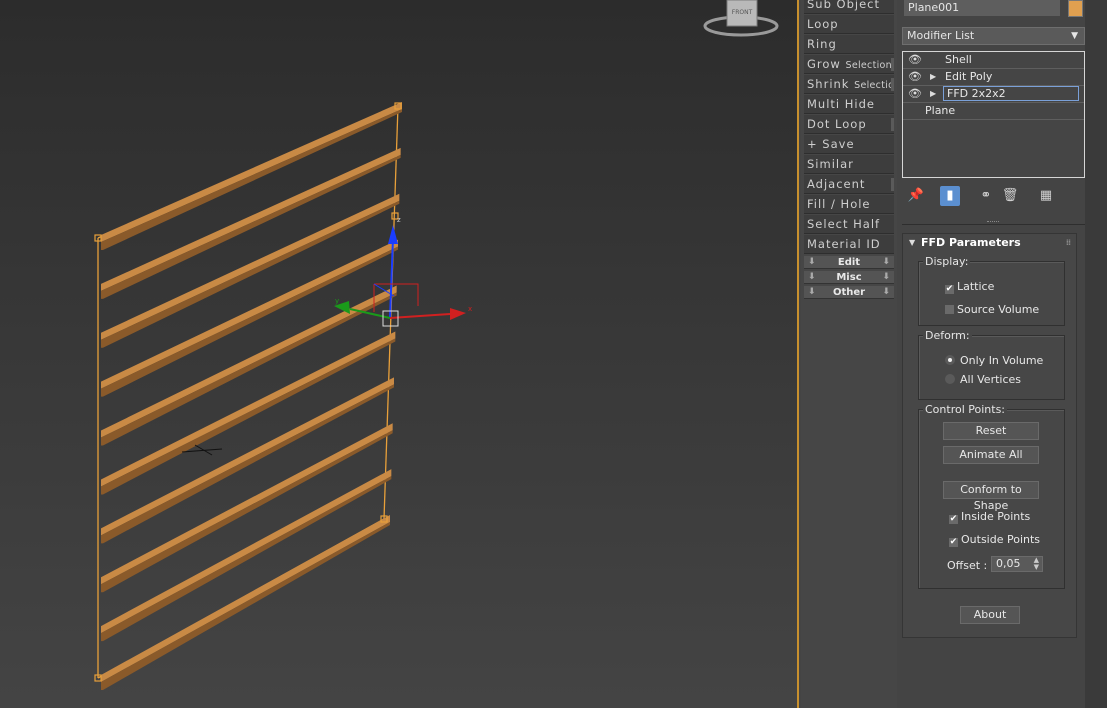 The height and width of the screenshot is (708, 1107). Describe the element at coordinates (993, 36) in the screenshot. I see `modifier-list-dropdown: Modifier List ▼` at that location.